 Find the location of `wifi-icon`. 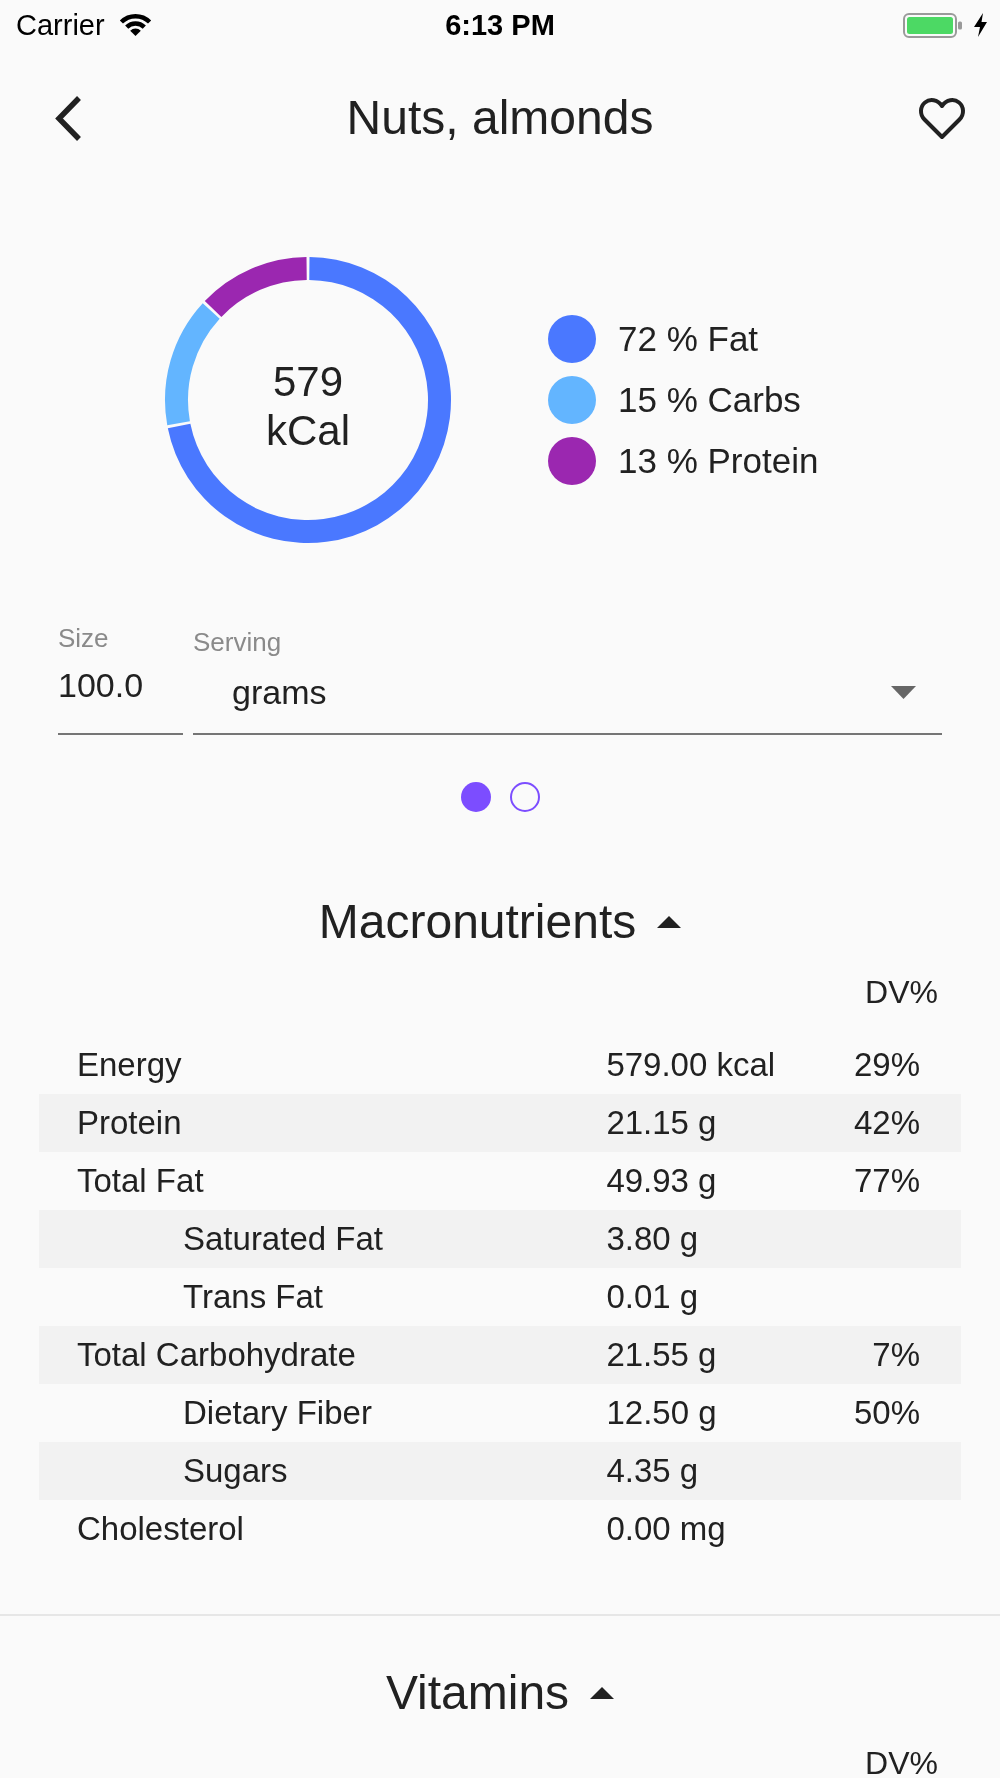

wifi-icon is located at coordinates (135, 25).